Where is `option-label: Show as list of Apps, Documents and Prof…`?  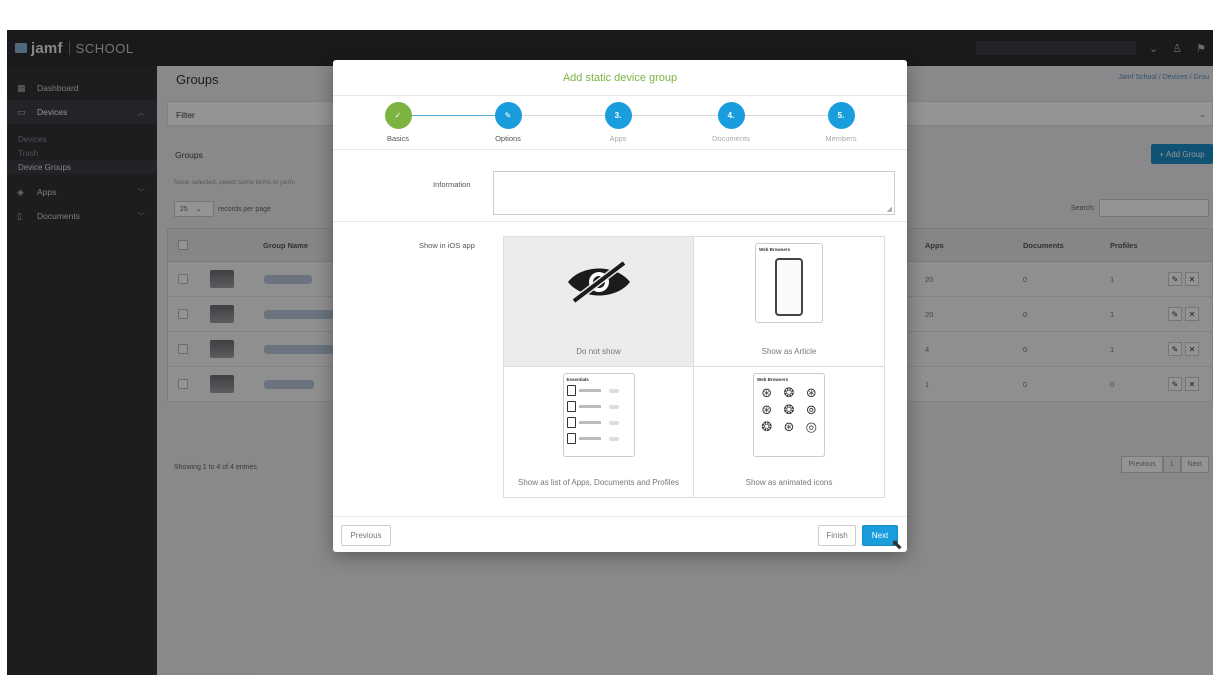
option-label: Show as list of Apps, Documents and Prof… is located at coordinates (598, 482).